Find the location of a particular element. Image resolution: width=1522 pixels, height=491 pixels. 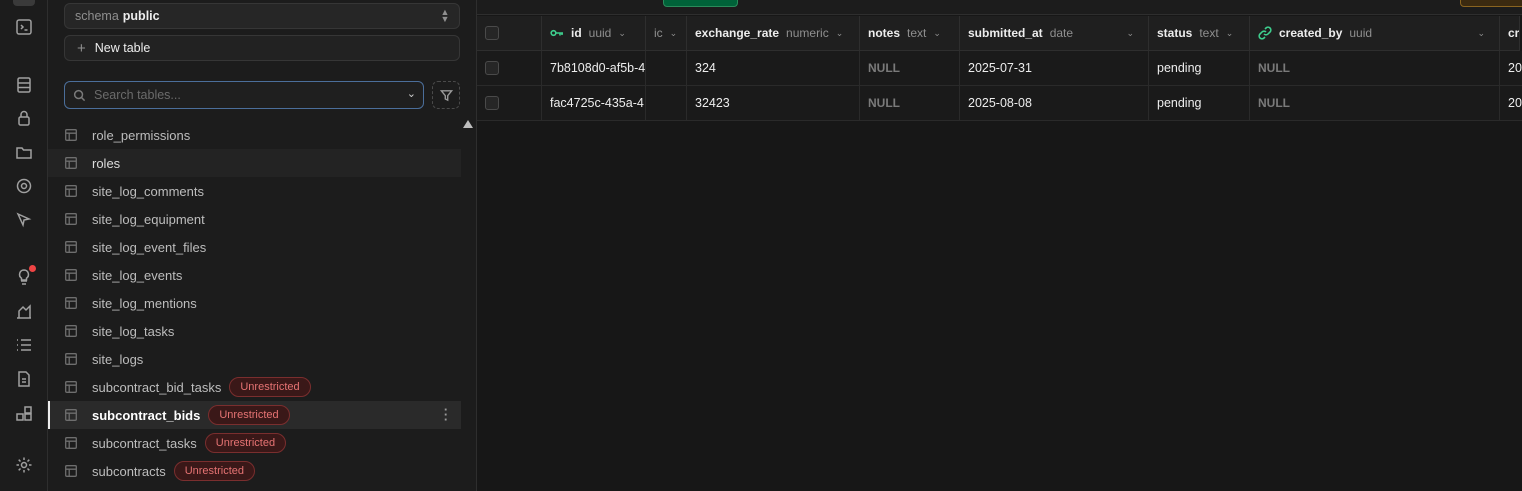

table-list-item: role_permissions is located at coordinates (254, 135).